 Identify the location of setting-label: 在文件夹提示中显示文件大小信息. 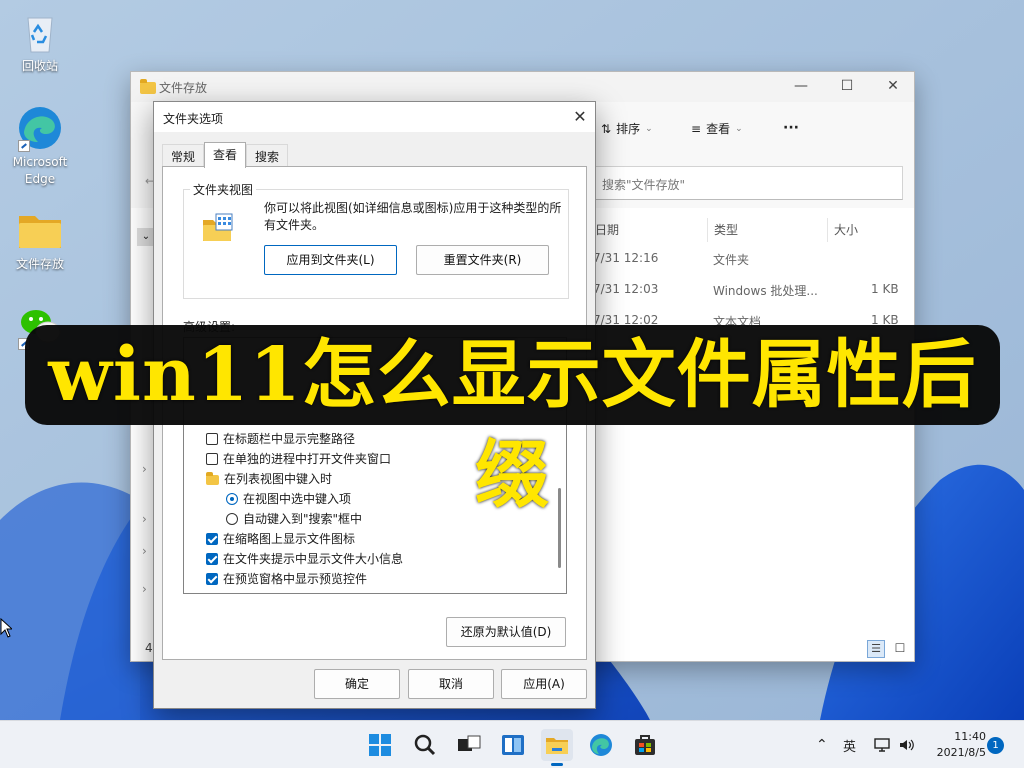
(313, 559).